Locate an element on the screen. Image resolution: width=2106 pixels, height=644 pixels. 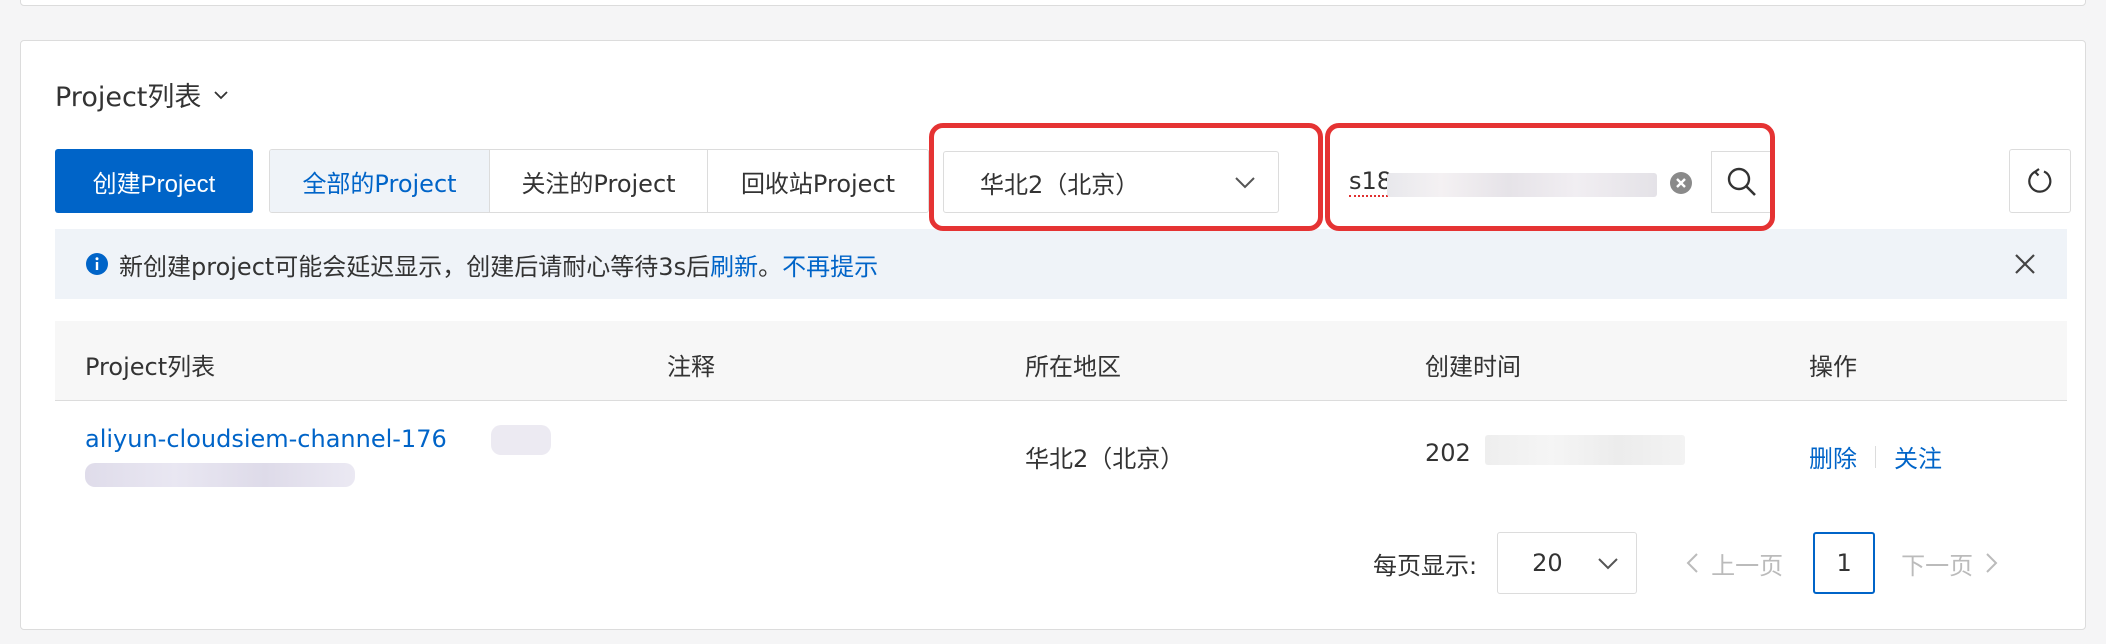
column-header-actions: 操作 is located at coordinates (1833, 367).